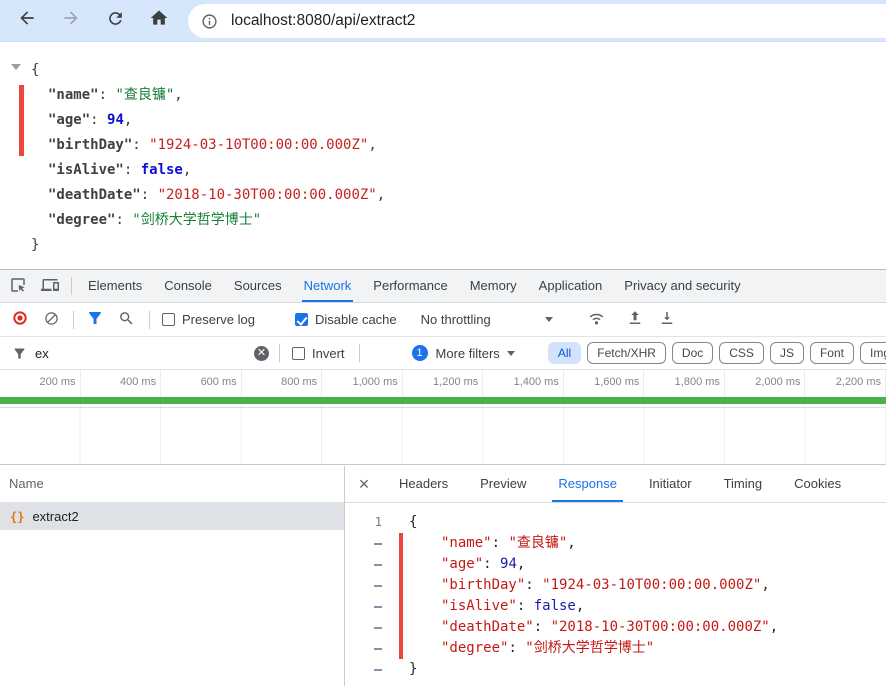 The height and width of the screenshot is (686, 886). What do you see at coordinates (443, 400) in the screenshot?
I see `overview-green-bar` at bounding box center [443, 400].